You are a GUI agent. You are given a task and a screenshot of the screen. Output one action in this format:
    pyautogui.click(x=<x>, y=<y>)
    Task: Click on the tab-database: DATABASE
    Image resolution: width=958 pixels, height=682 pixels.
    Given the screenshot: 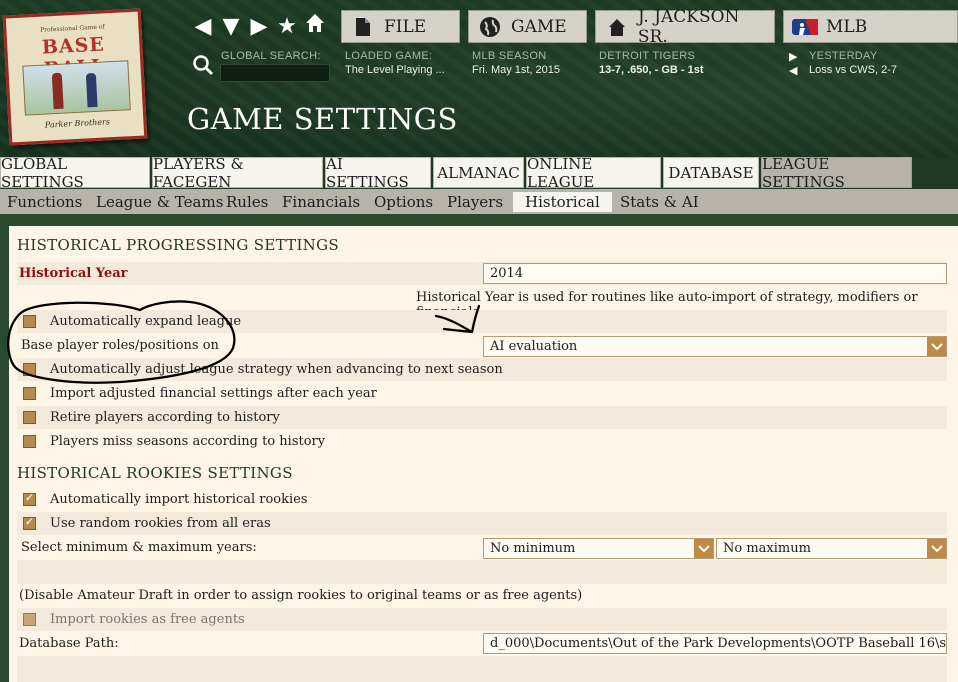 What is the action you would take?
    pyautogui.click(x=711, y=172)
    